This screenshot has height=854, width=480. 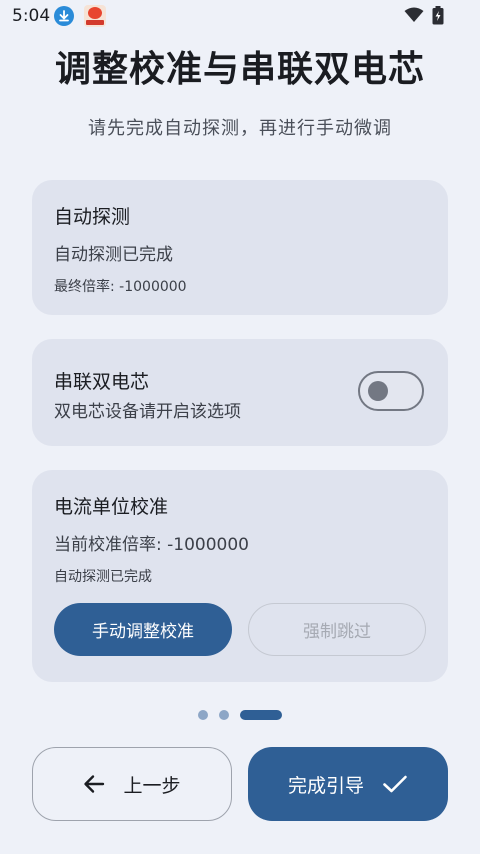 What do you see at coordinates (391, 391) in the screenshot?
I see `series-cell-toggle` at bounding box center [391, 391].